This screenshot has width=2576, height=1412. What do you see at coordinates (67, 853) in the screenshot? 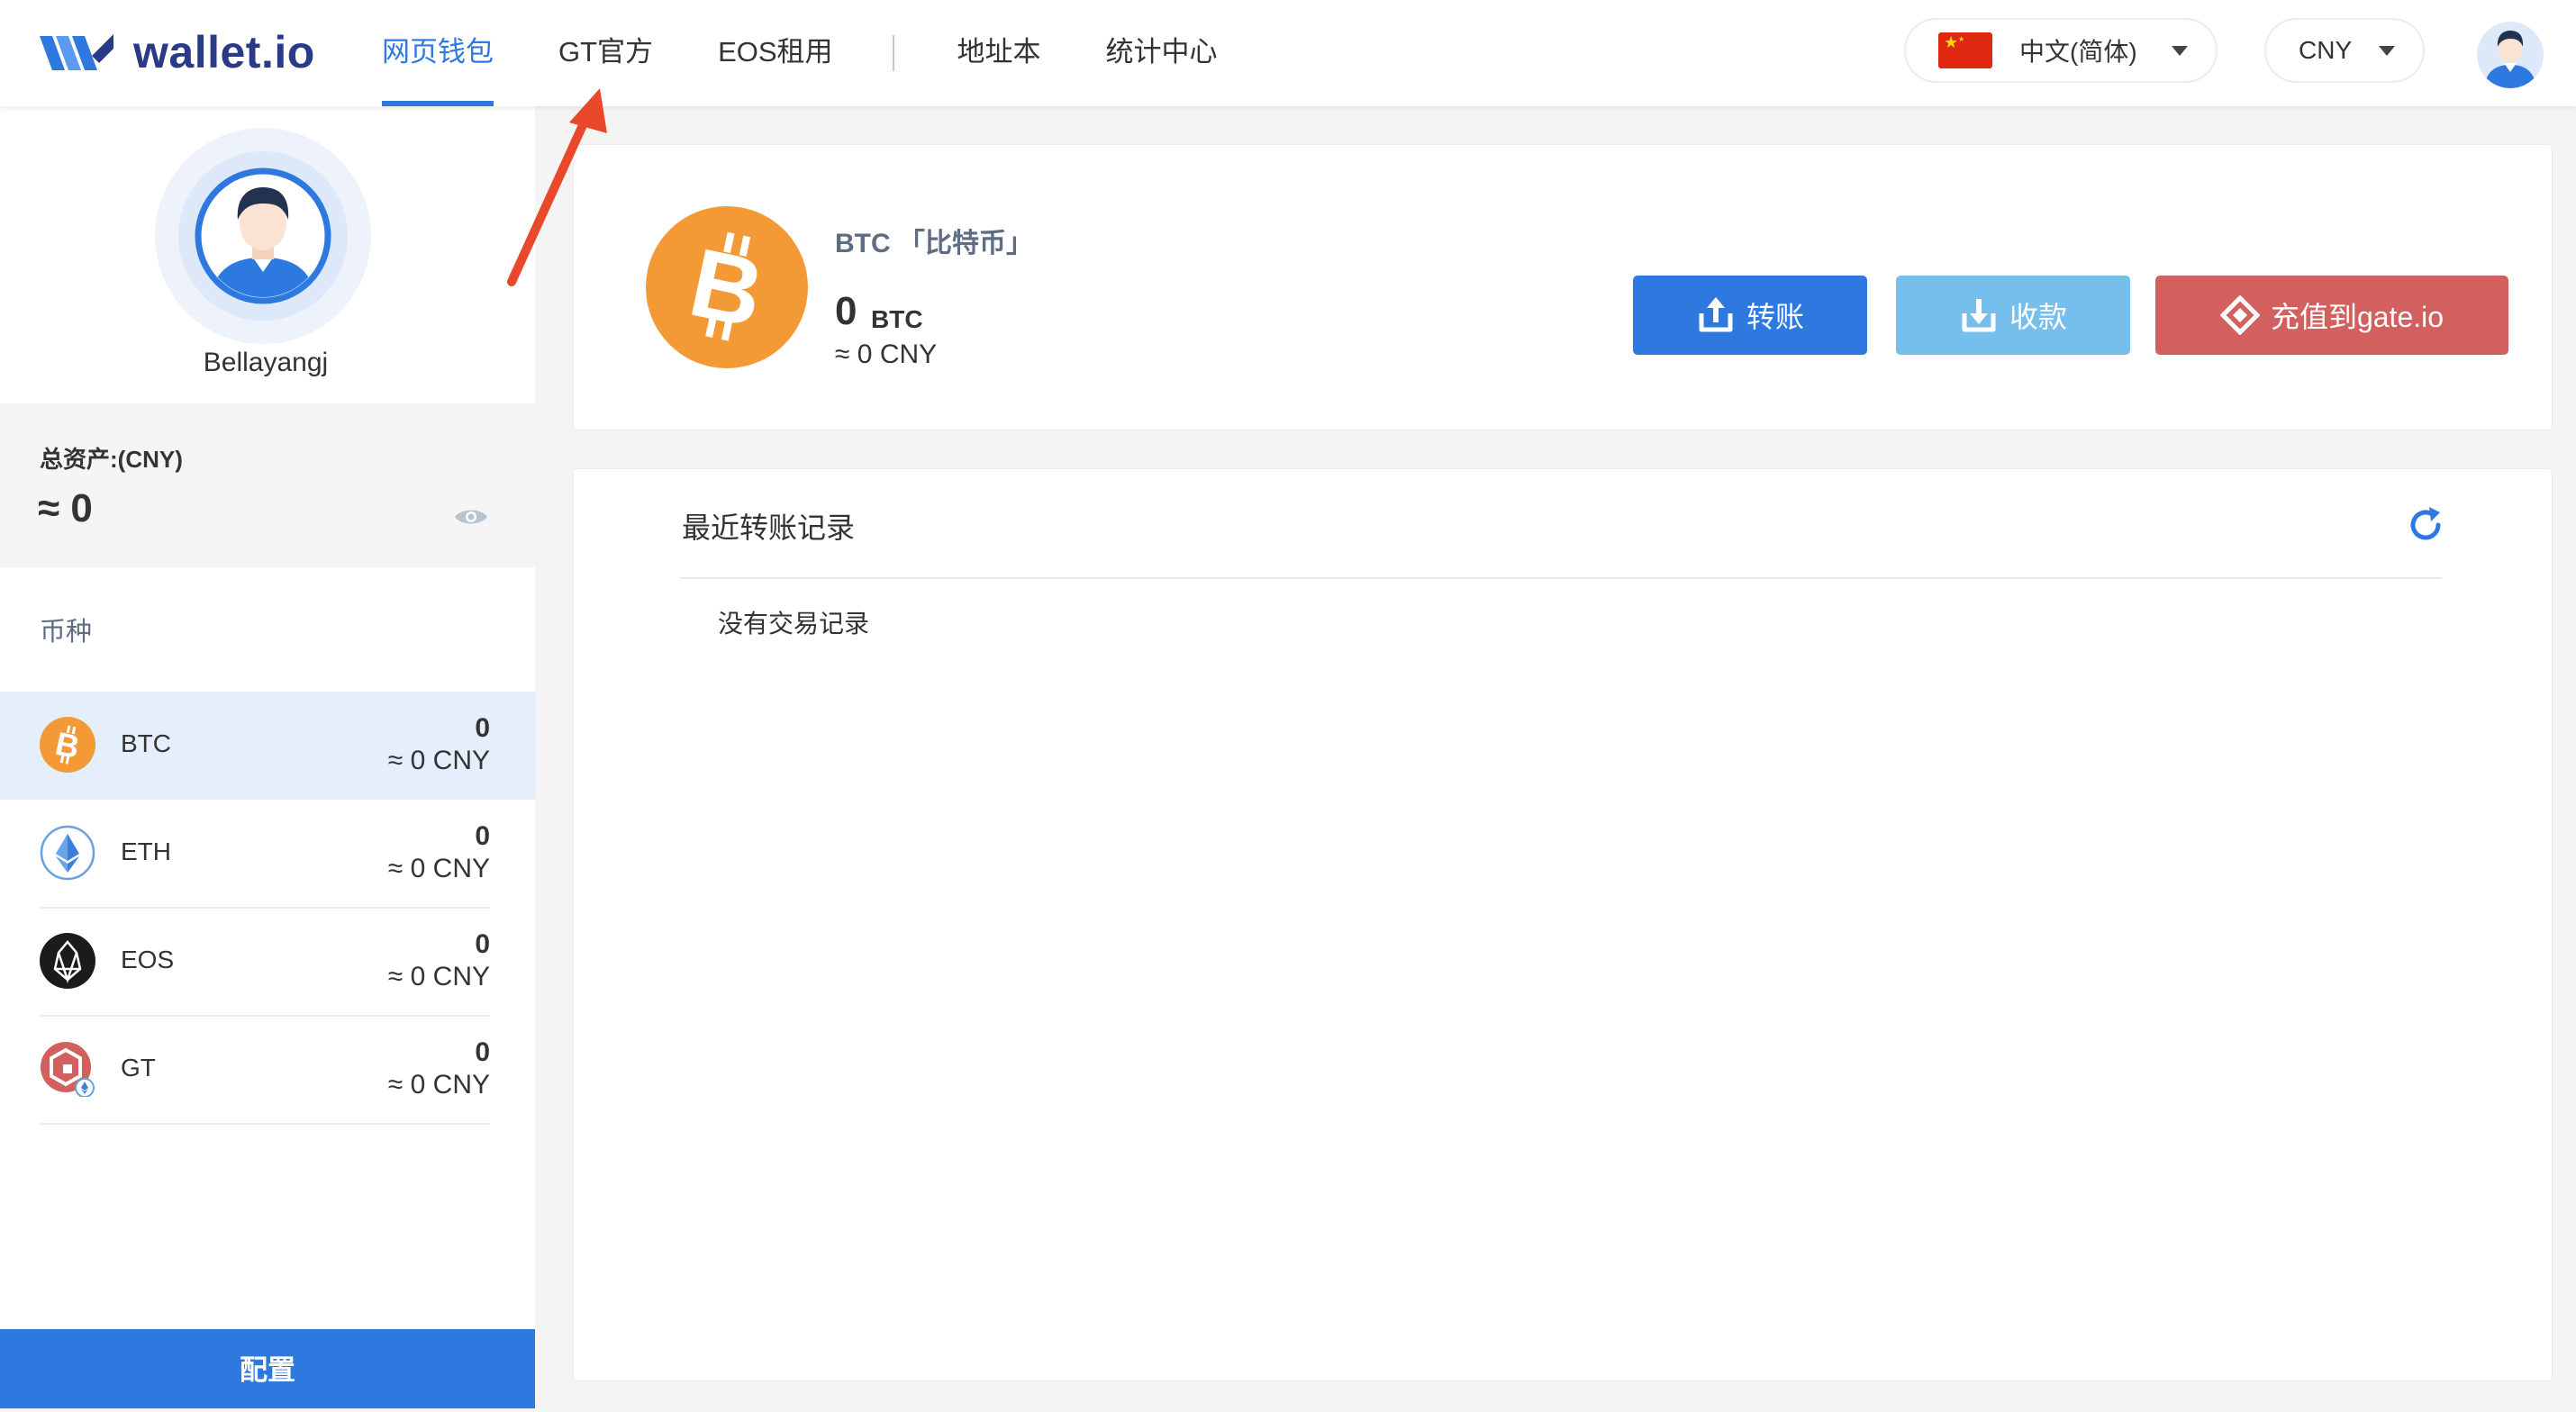
I see `ethereum-icon` at bounding box center [67, 853].